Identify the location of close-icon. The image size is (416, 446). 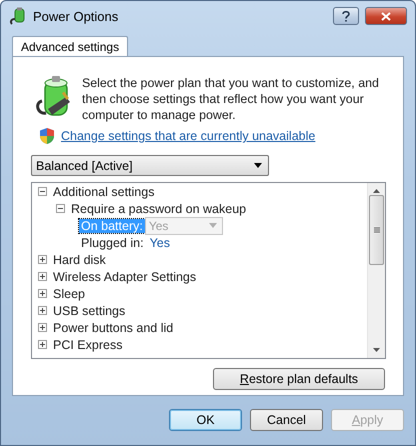
(386, 16).